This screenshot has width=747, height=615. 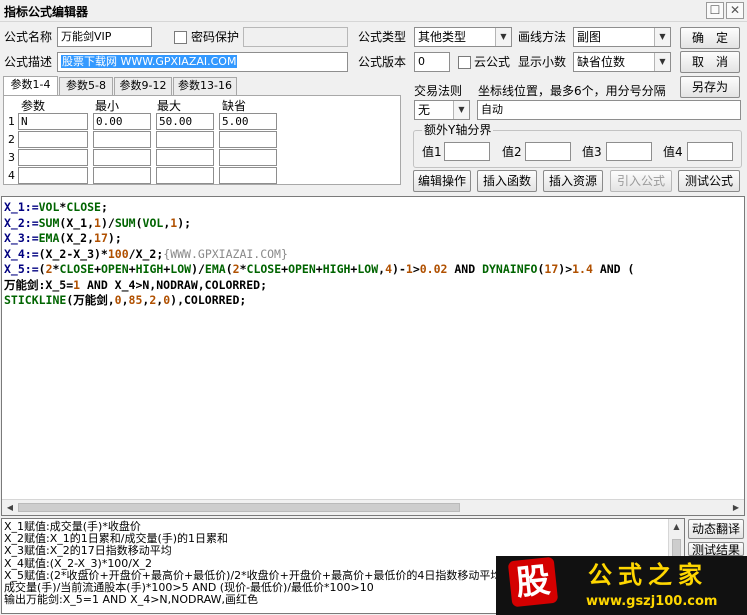 I want to click on scroll-left-icon: ◀, so click(x=10, y=507).